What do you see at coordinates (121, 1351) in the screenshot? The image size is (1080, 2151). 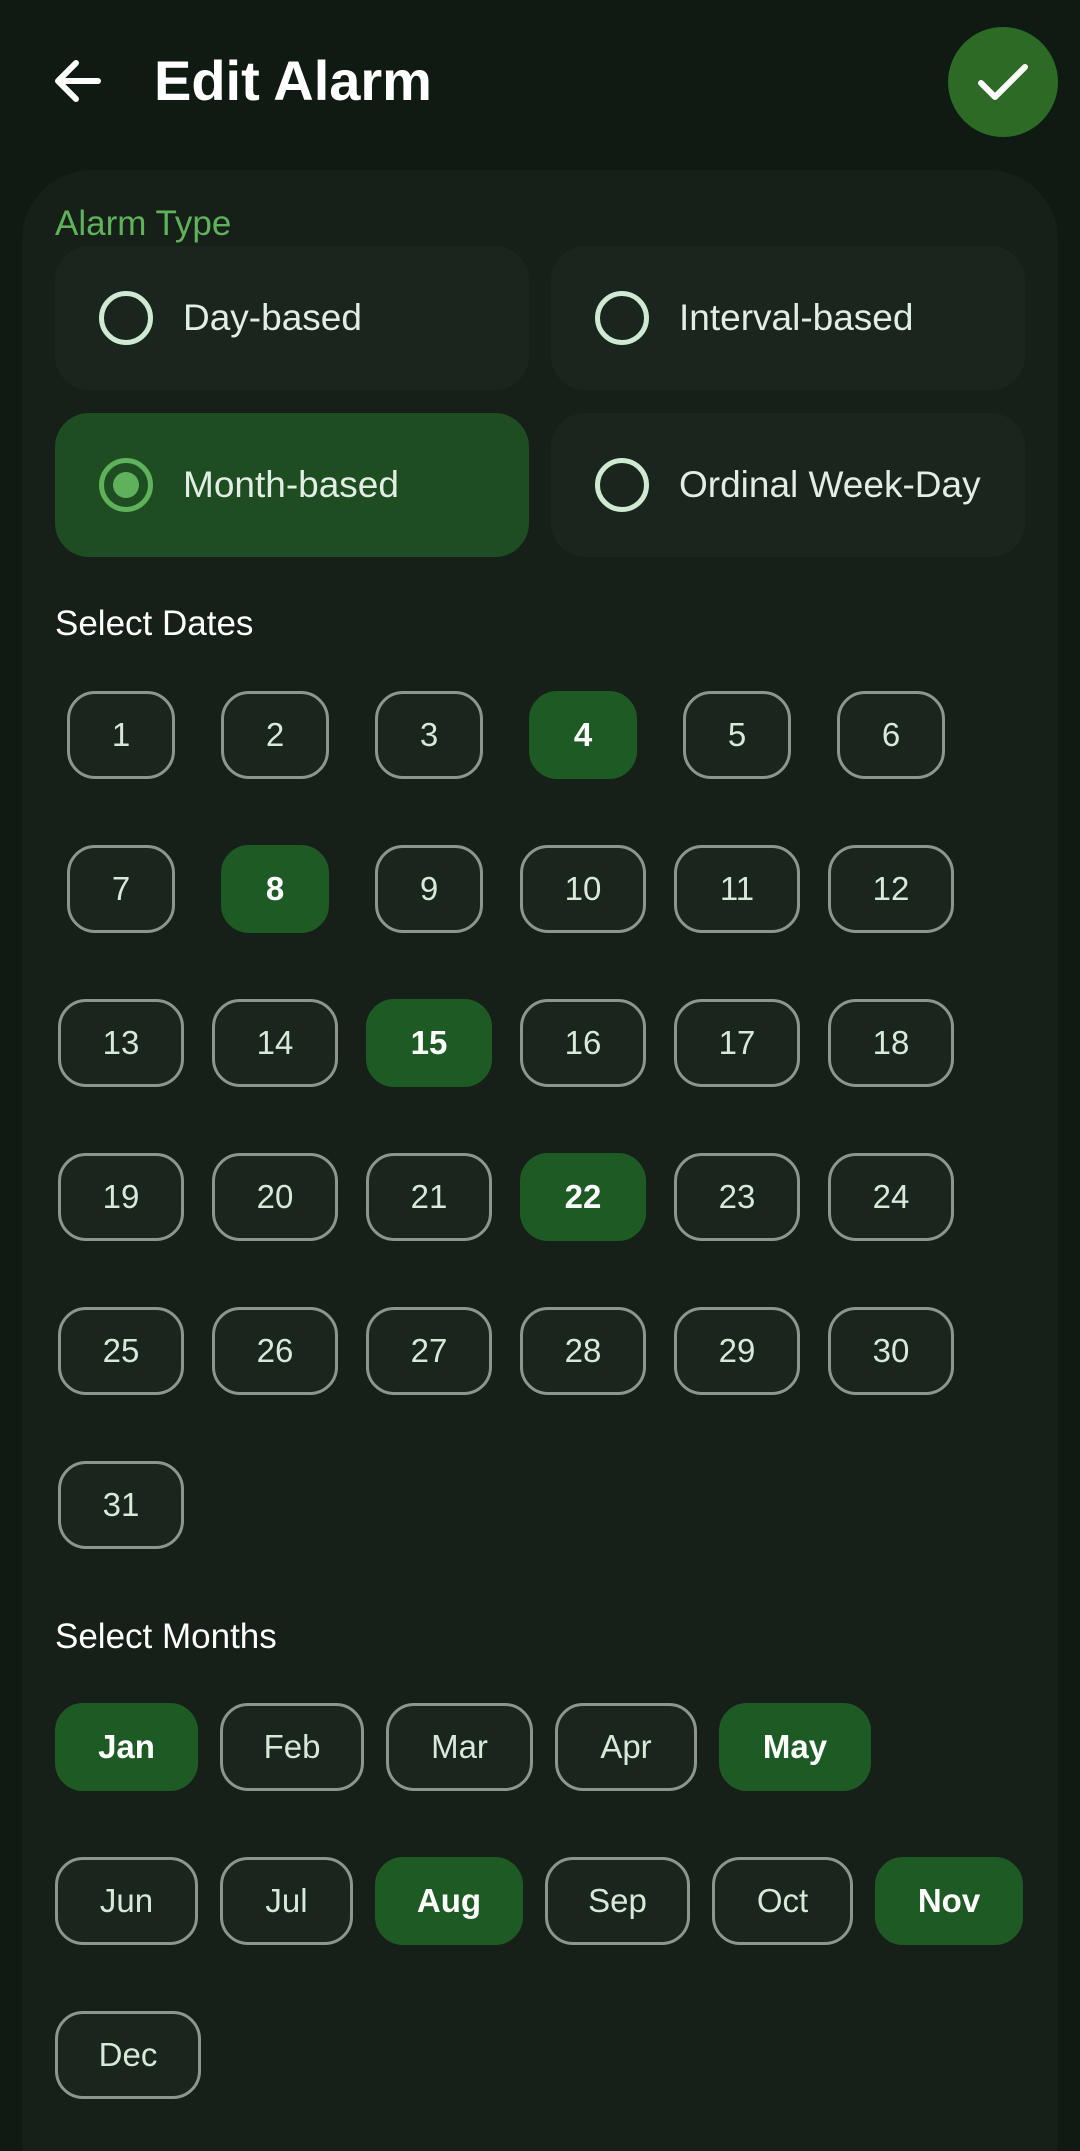 I see `date-chip-25: 25` at bounding box center [121, 1351].